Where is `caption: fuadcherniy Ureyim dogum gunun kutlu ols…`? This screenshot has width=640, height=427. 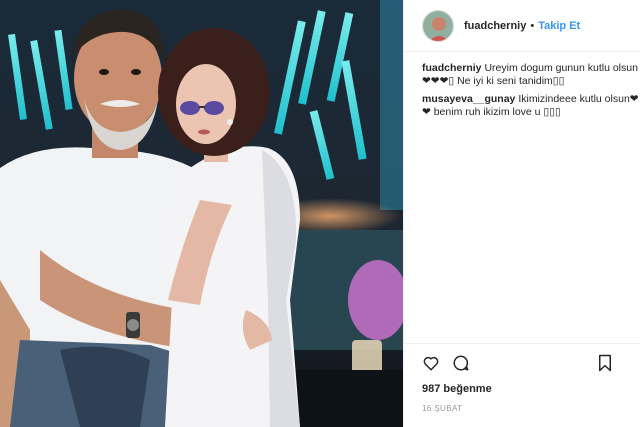 caption: fuadcherniy Ureyim dogum gunun kutlu ols… is located at coordinates (531, 75).